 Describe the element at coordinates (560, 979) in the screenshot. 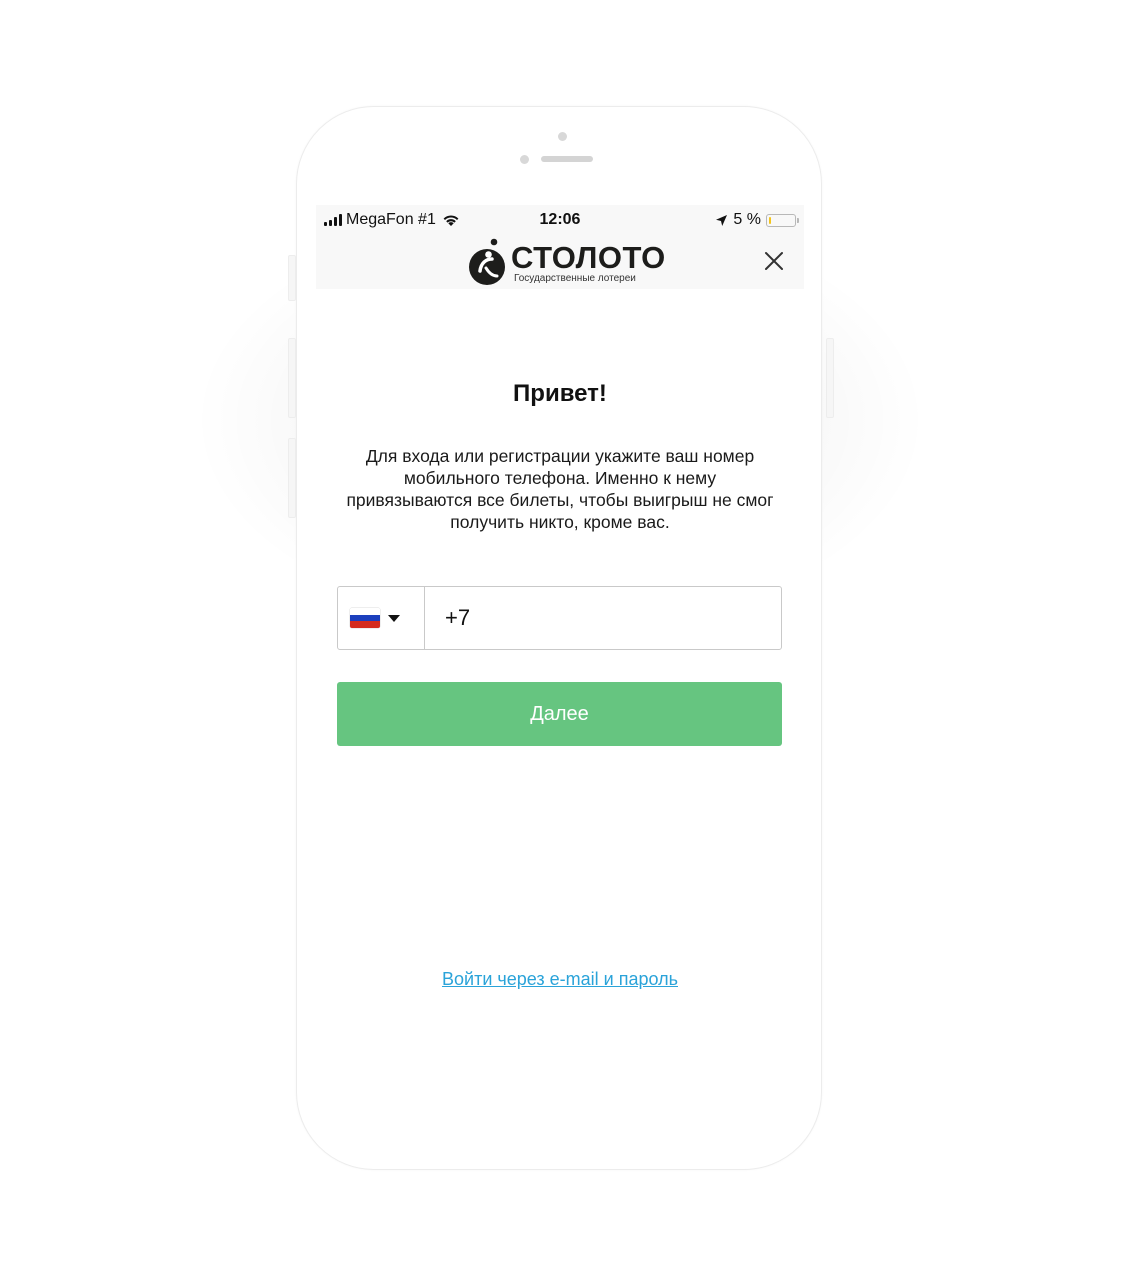

I see `email-login-link: Войти через e-mail и пароль` at that location.